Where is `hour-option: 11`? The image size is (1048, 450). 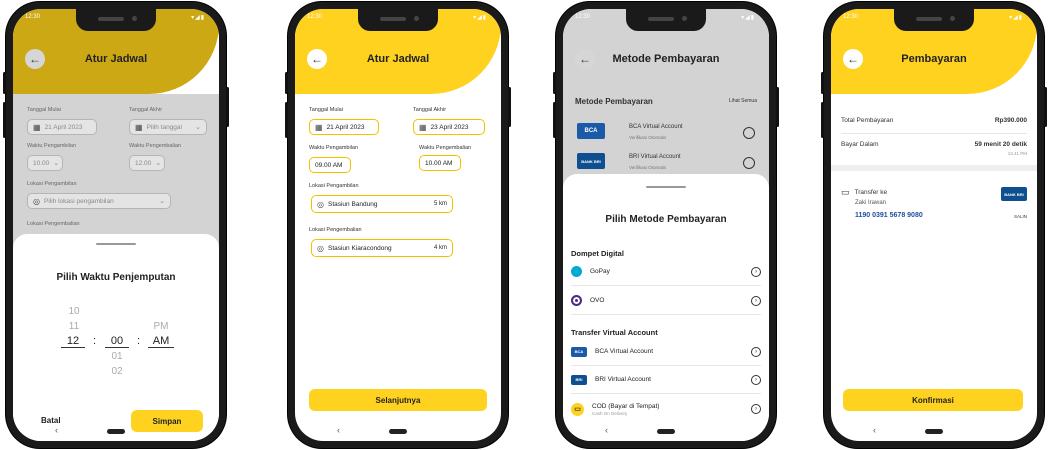
hour-option: 11 is located at coordinates (74, 326).